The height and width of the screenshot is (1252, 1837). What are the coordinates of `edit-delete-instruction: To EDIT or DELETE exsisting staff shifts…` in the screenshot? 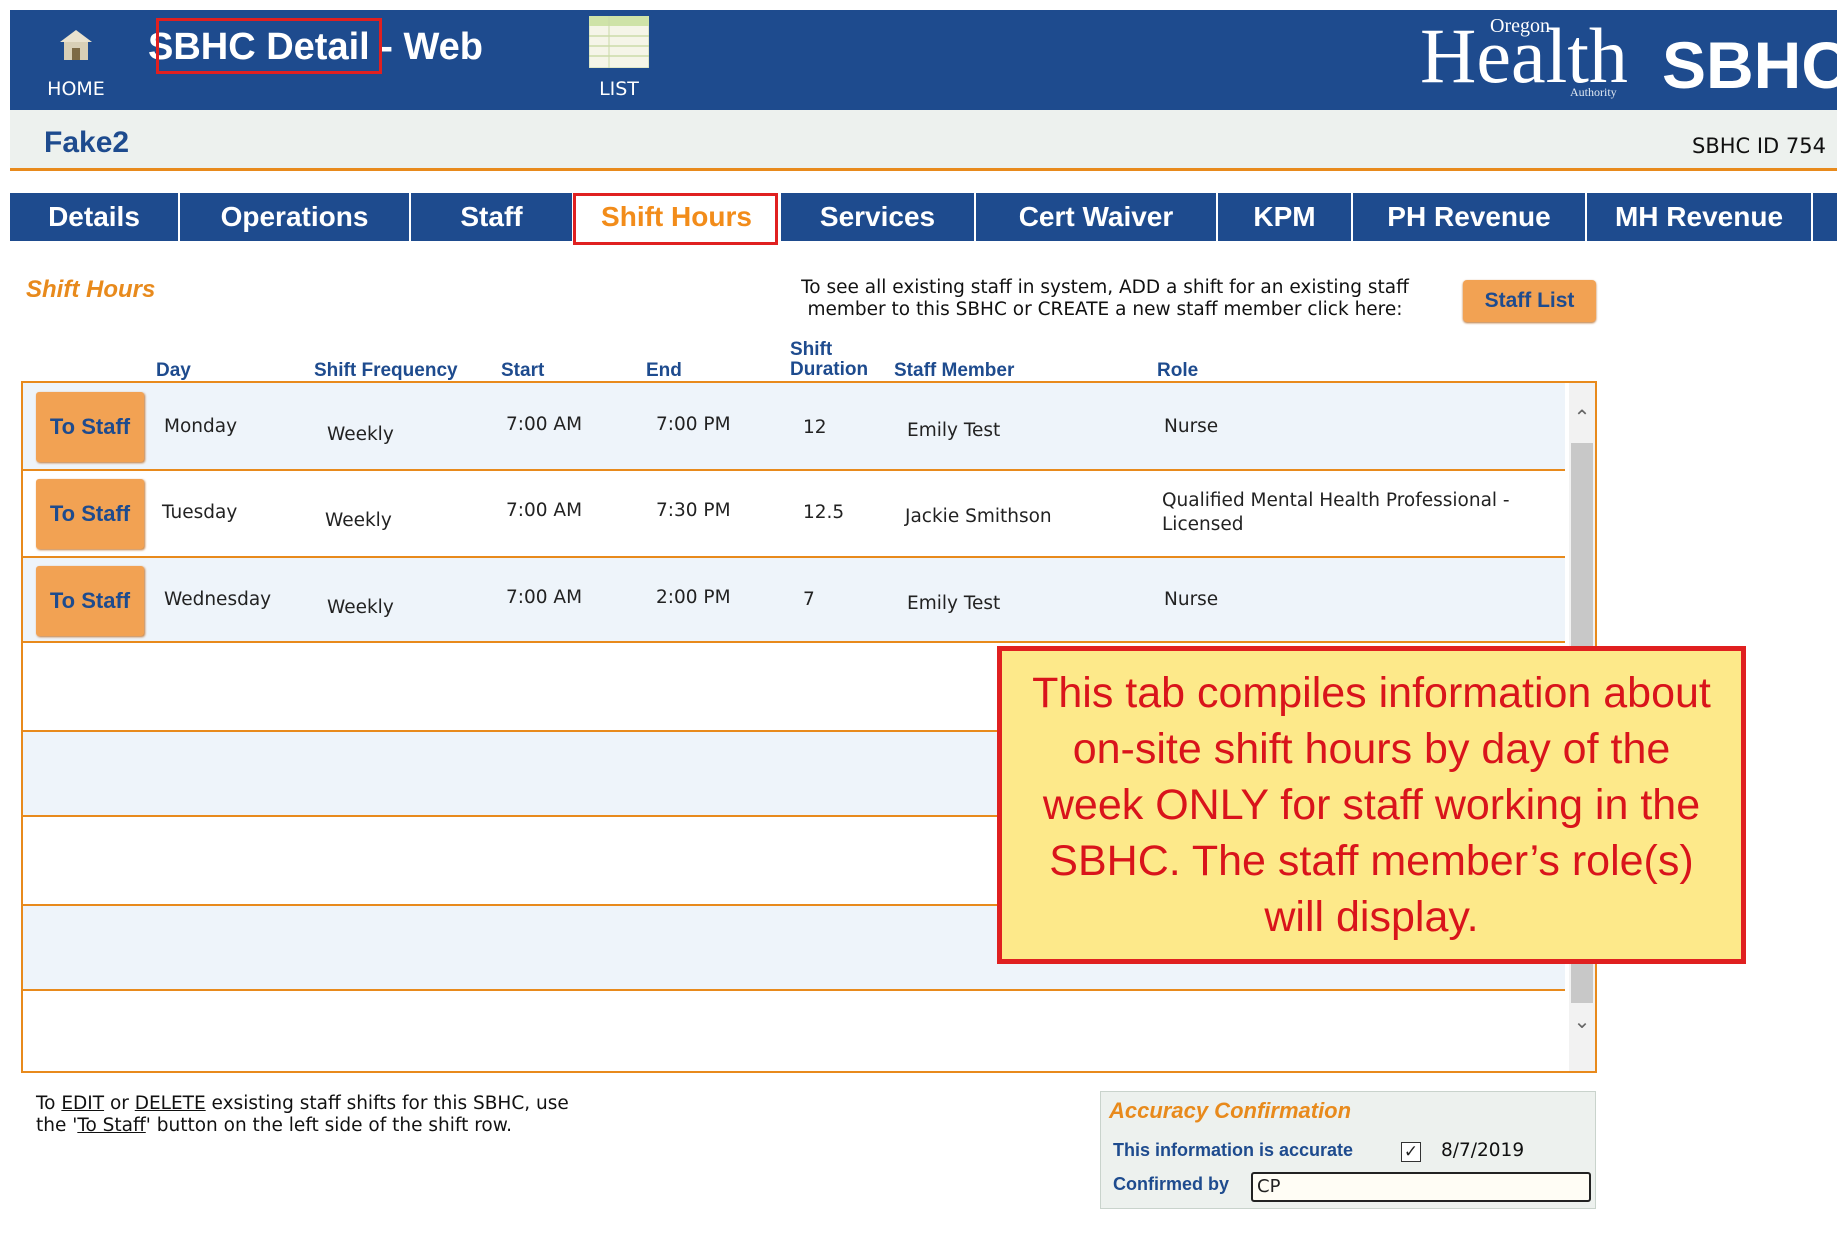 It's located at (331, 1115).